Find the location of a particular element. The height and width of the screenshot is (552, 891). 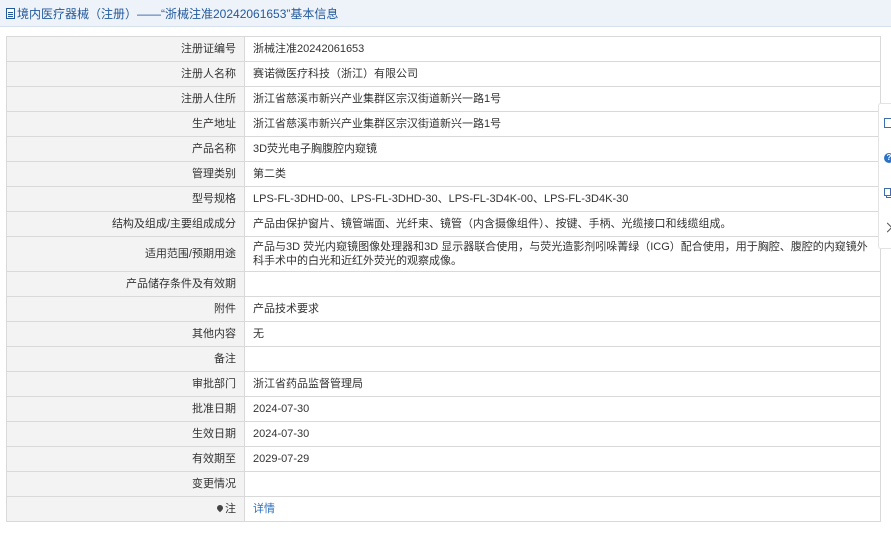

field-value: 浙江省药品监督管理局 is located at coordinates (562, 384).